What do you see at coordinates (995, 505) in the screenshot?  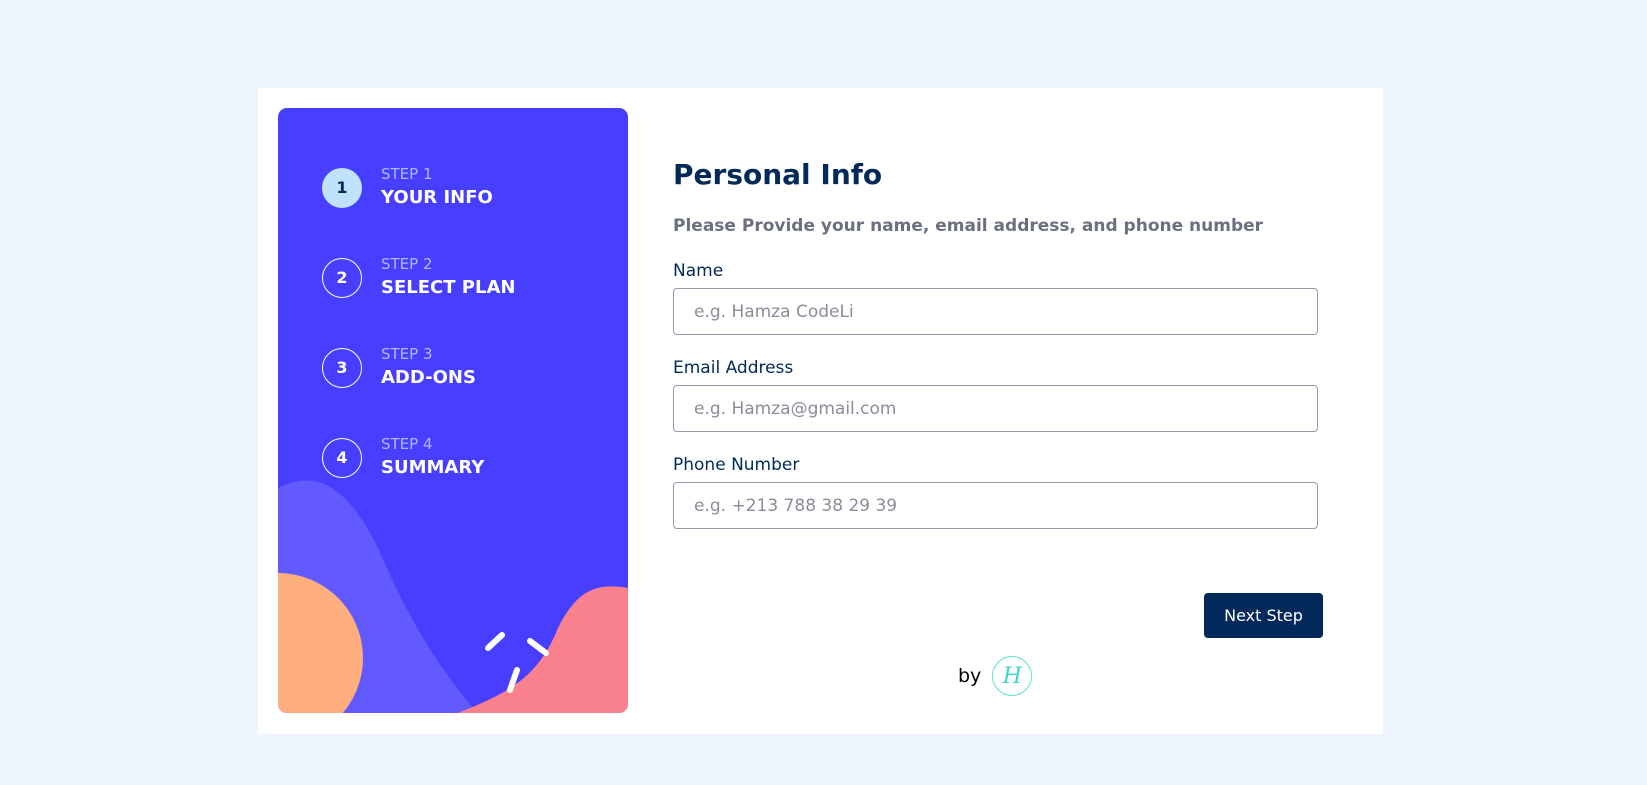 I see `phone-input` at bounding box center [995, 505].